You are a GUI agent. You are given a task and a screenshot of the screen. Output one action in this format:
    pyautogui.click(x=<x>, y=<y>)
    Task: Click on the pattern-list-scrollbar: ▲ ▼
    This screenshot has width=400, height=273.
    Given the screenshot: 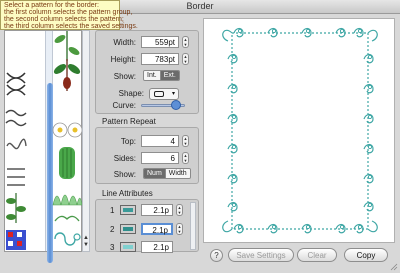 What is the action you would take?
    pyautogui.click(x=86, y=141)
    